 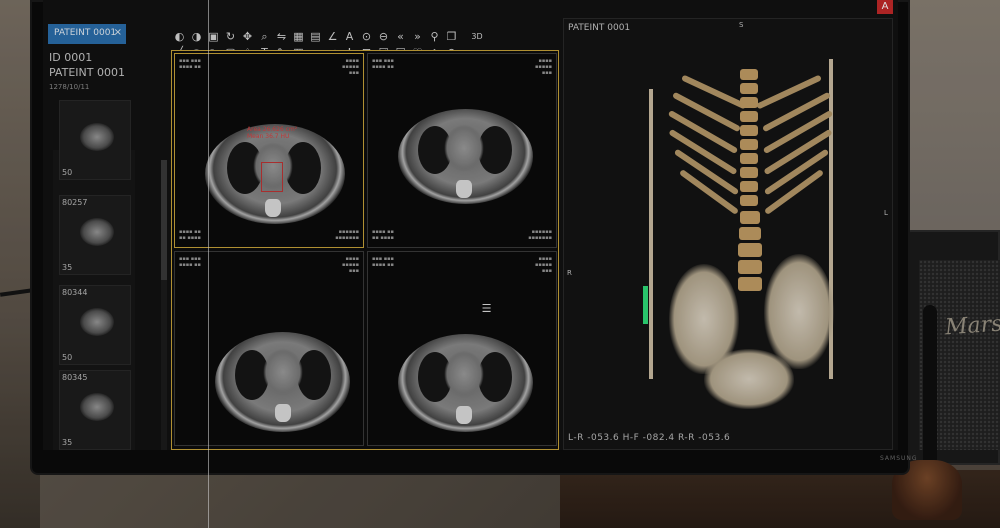 I want to click on series-thumb: 50, so click(x=95, y=140).